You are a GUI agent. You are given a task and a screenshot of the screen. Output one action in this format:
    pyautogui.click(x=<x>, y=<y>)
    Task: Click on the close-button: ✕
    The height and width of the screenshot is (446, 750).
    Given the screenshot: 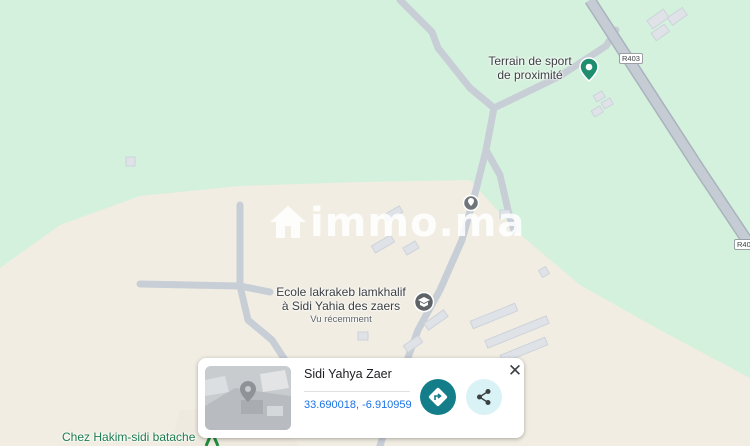 What is the action you would take?
    pyautogui.click(x=515, y=371)
    